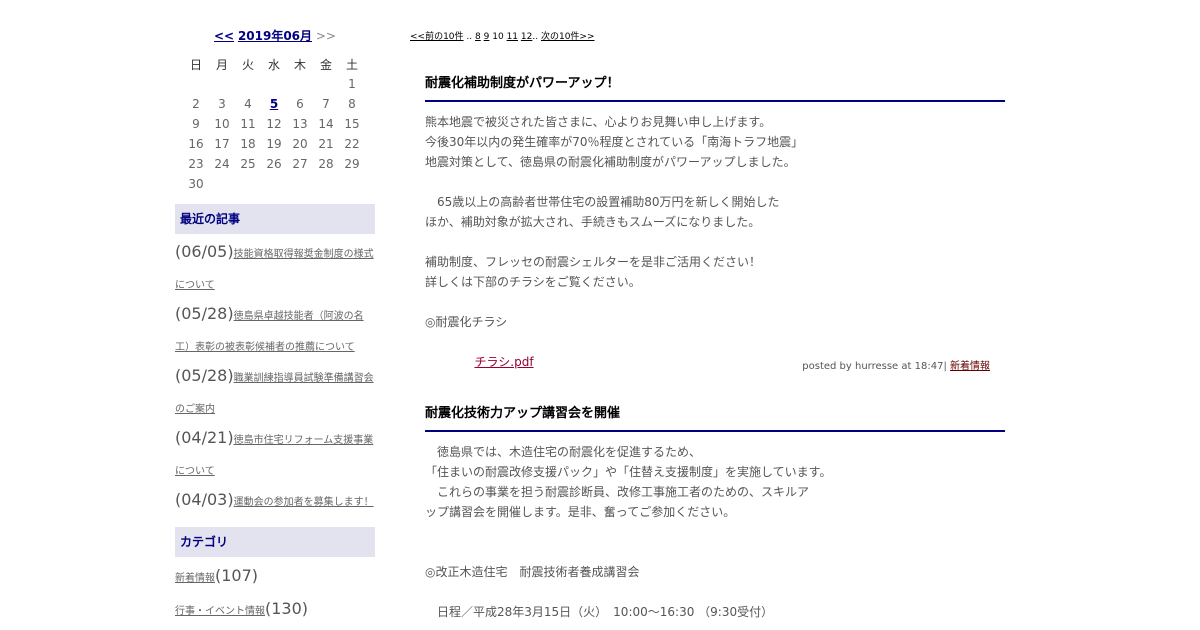 The height and width of the screenshot is (630, 1200). I want to click on list-item: 新着情報(107), so click(275, 577).